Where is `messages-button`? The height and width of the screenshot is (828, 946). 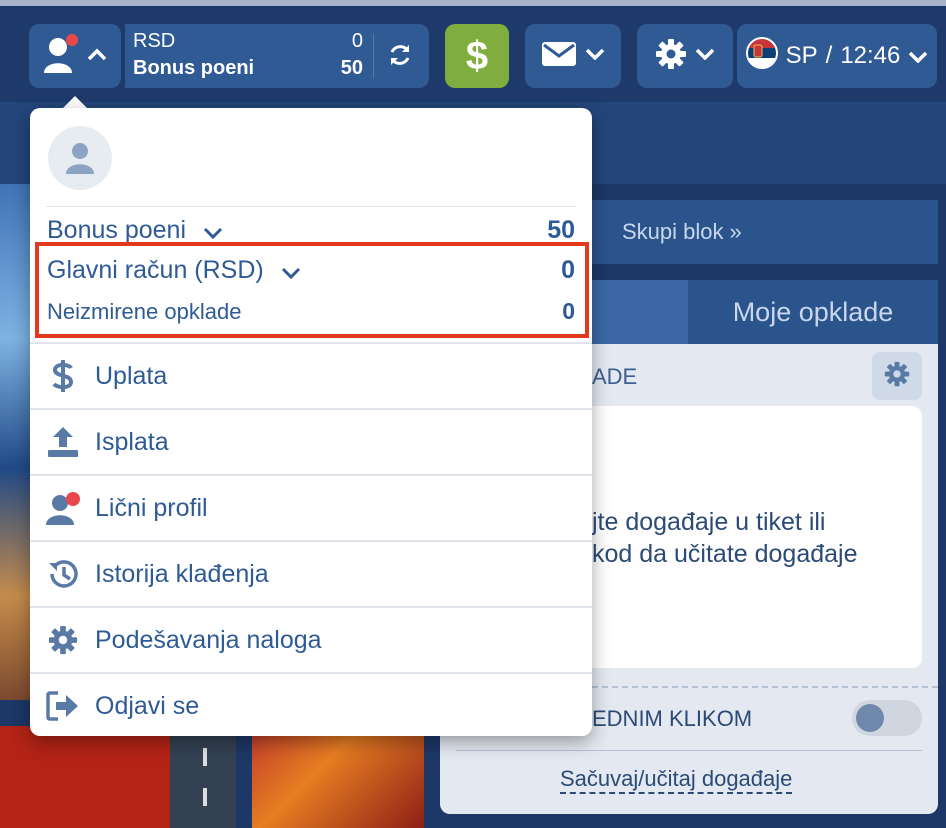 messages-button is located at coordinates (573, 56).